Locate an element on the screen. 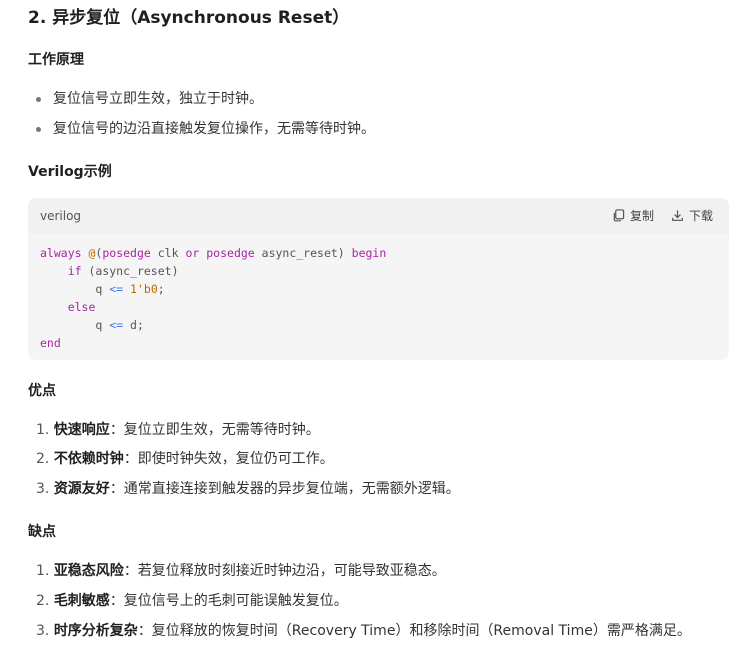 The height and width of the screenshot is (652, 729). list-item: 3. 资源友好：通常直接连接到触发器的异步复位端，无需额外逻辑。 is located at coordinates (248, 489).